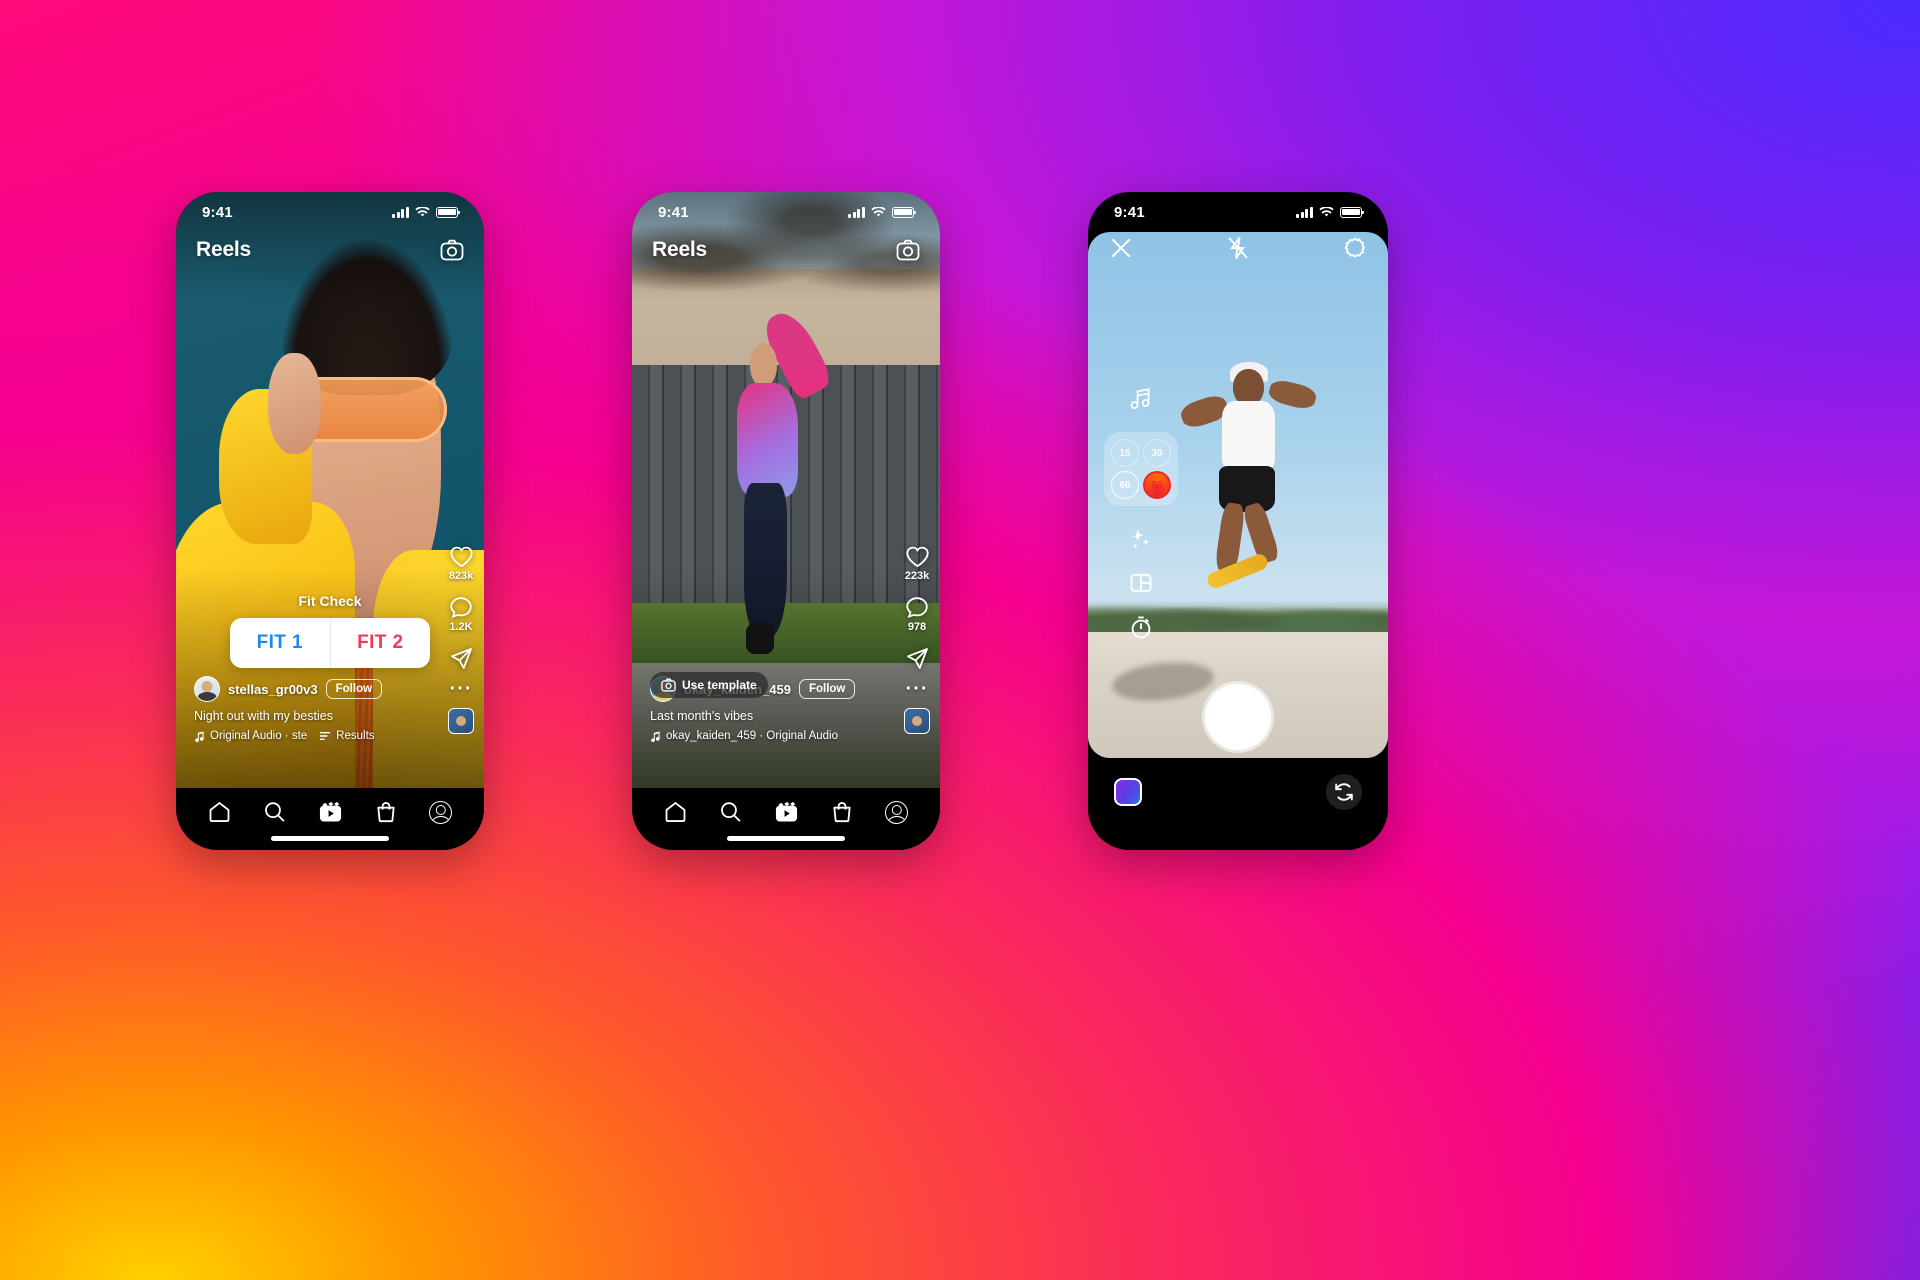 The image size is (1920, 1280). I want to click on results-label: Results, so click(355, 736).